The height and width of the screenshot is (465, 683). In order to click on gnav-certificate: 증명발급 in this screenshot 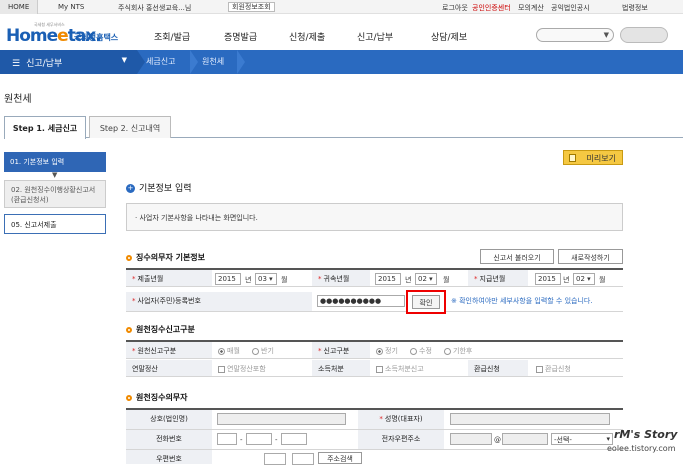, I will do `click(240, 36)`.